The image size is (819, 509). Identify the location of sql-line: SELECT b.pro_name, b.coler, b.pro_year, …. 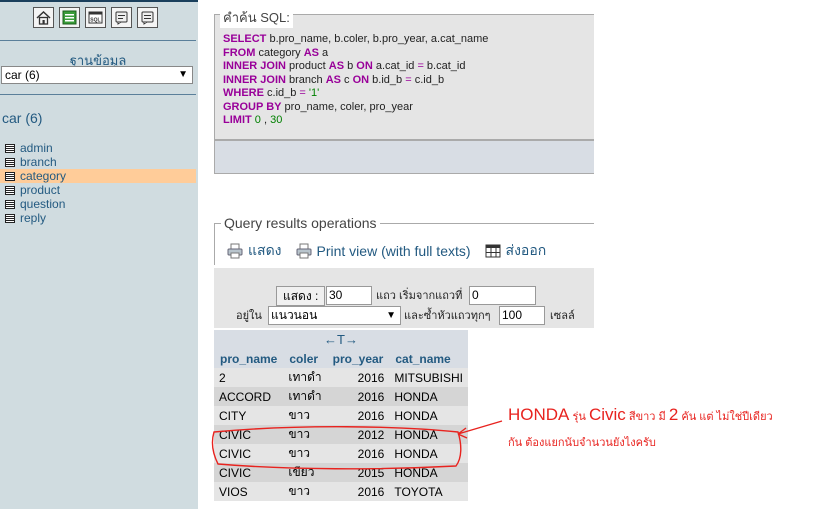
(355, 40).